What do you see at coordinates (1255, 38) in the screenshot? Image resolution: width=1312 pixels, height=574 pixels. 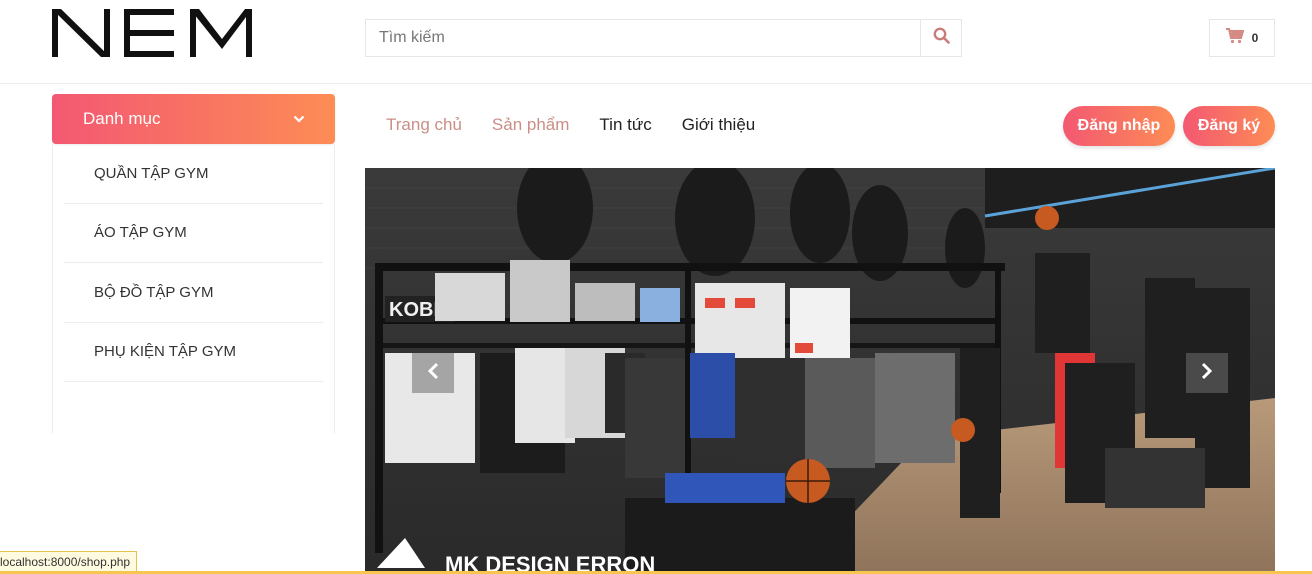 I see `cart-count: 0` at bounding box center [1255, 38].